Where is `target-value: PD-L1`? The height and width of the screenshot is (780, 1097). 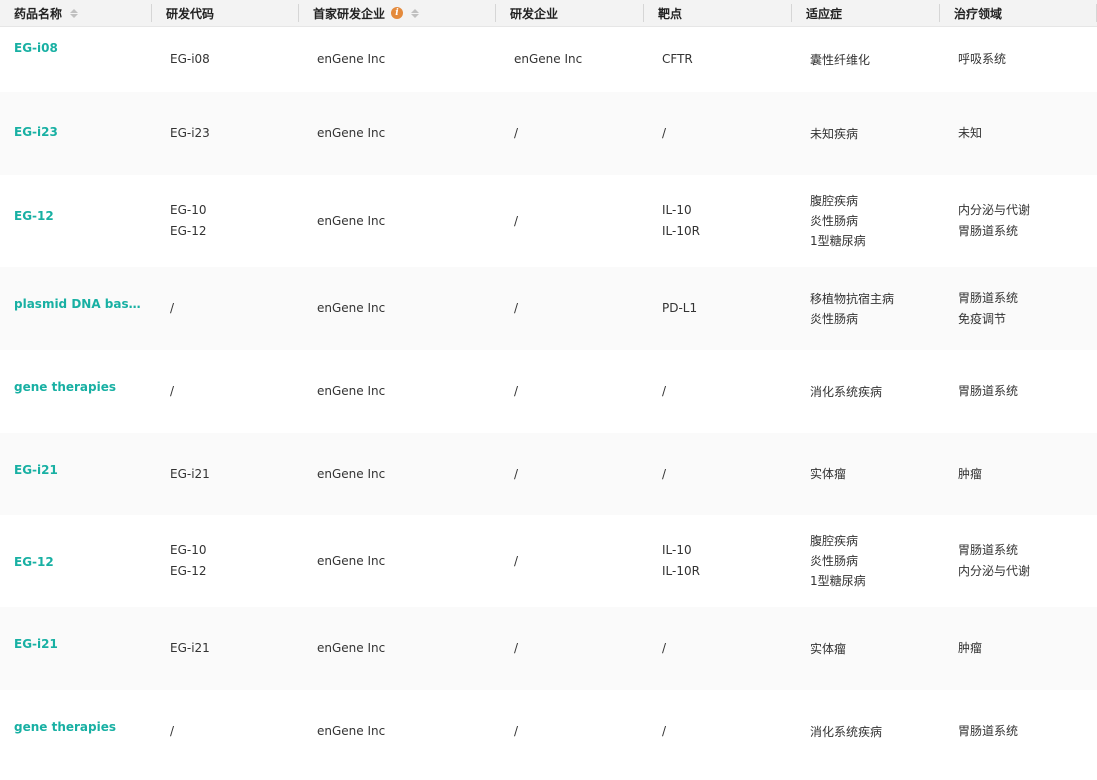
target-value: PD-L1 is located at coordinates (680, 308).